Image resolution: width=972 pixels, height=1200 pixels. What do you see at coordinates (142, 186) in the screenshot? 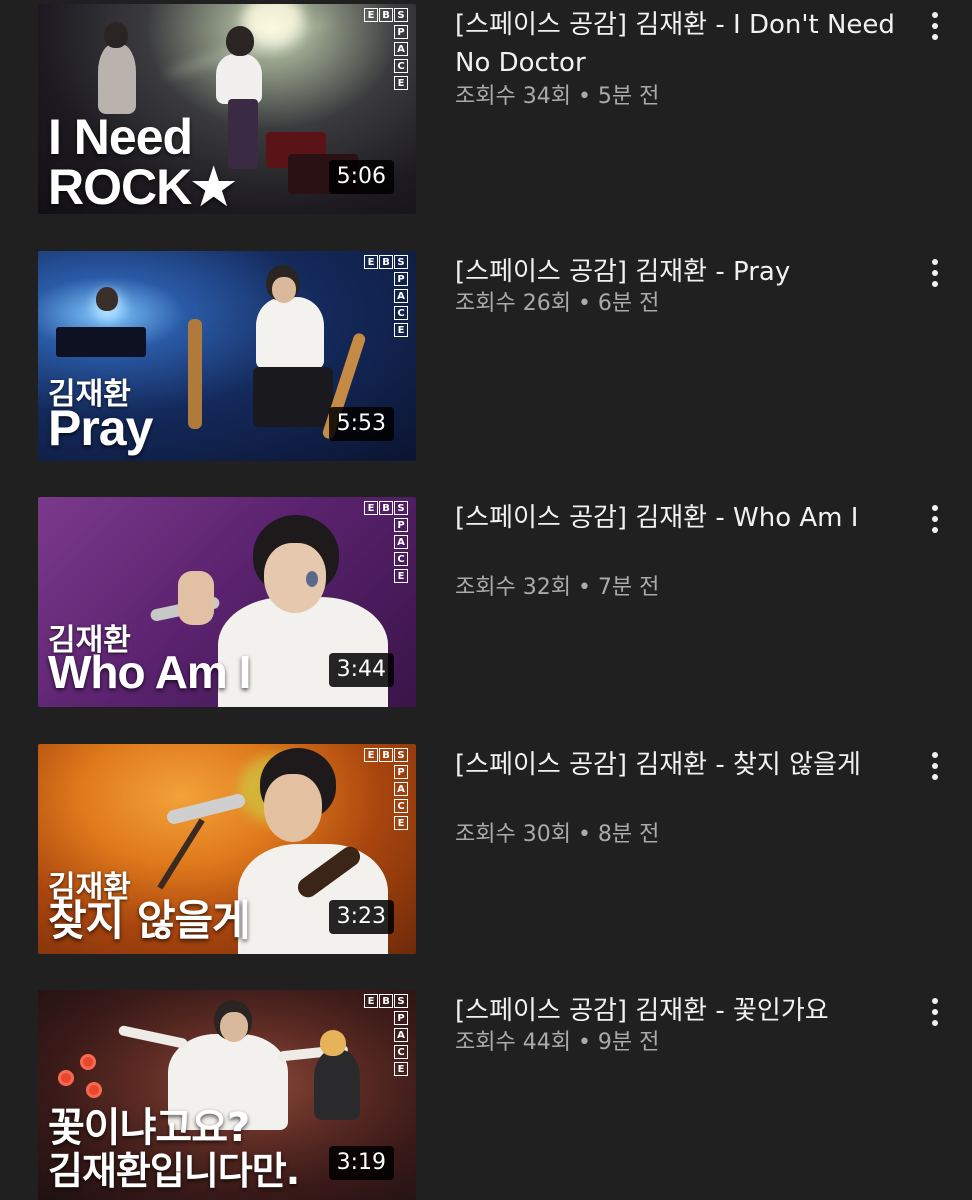
I see `thumbnail-text-line2: ROCK★` at bounding box center [142, 186].